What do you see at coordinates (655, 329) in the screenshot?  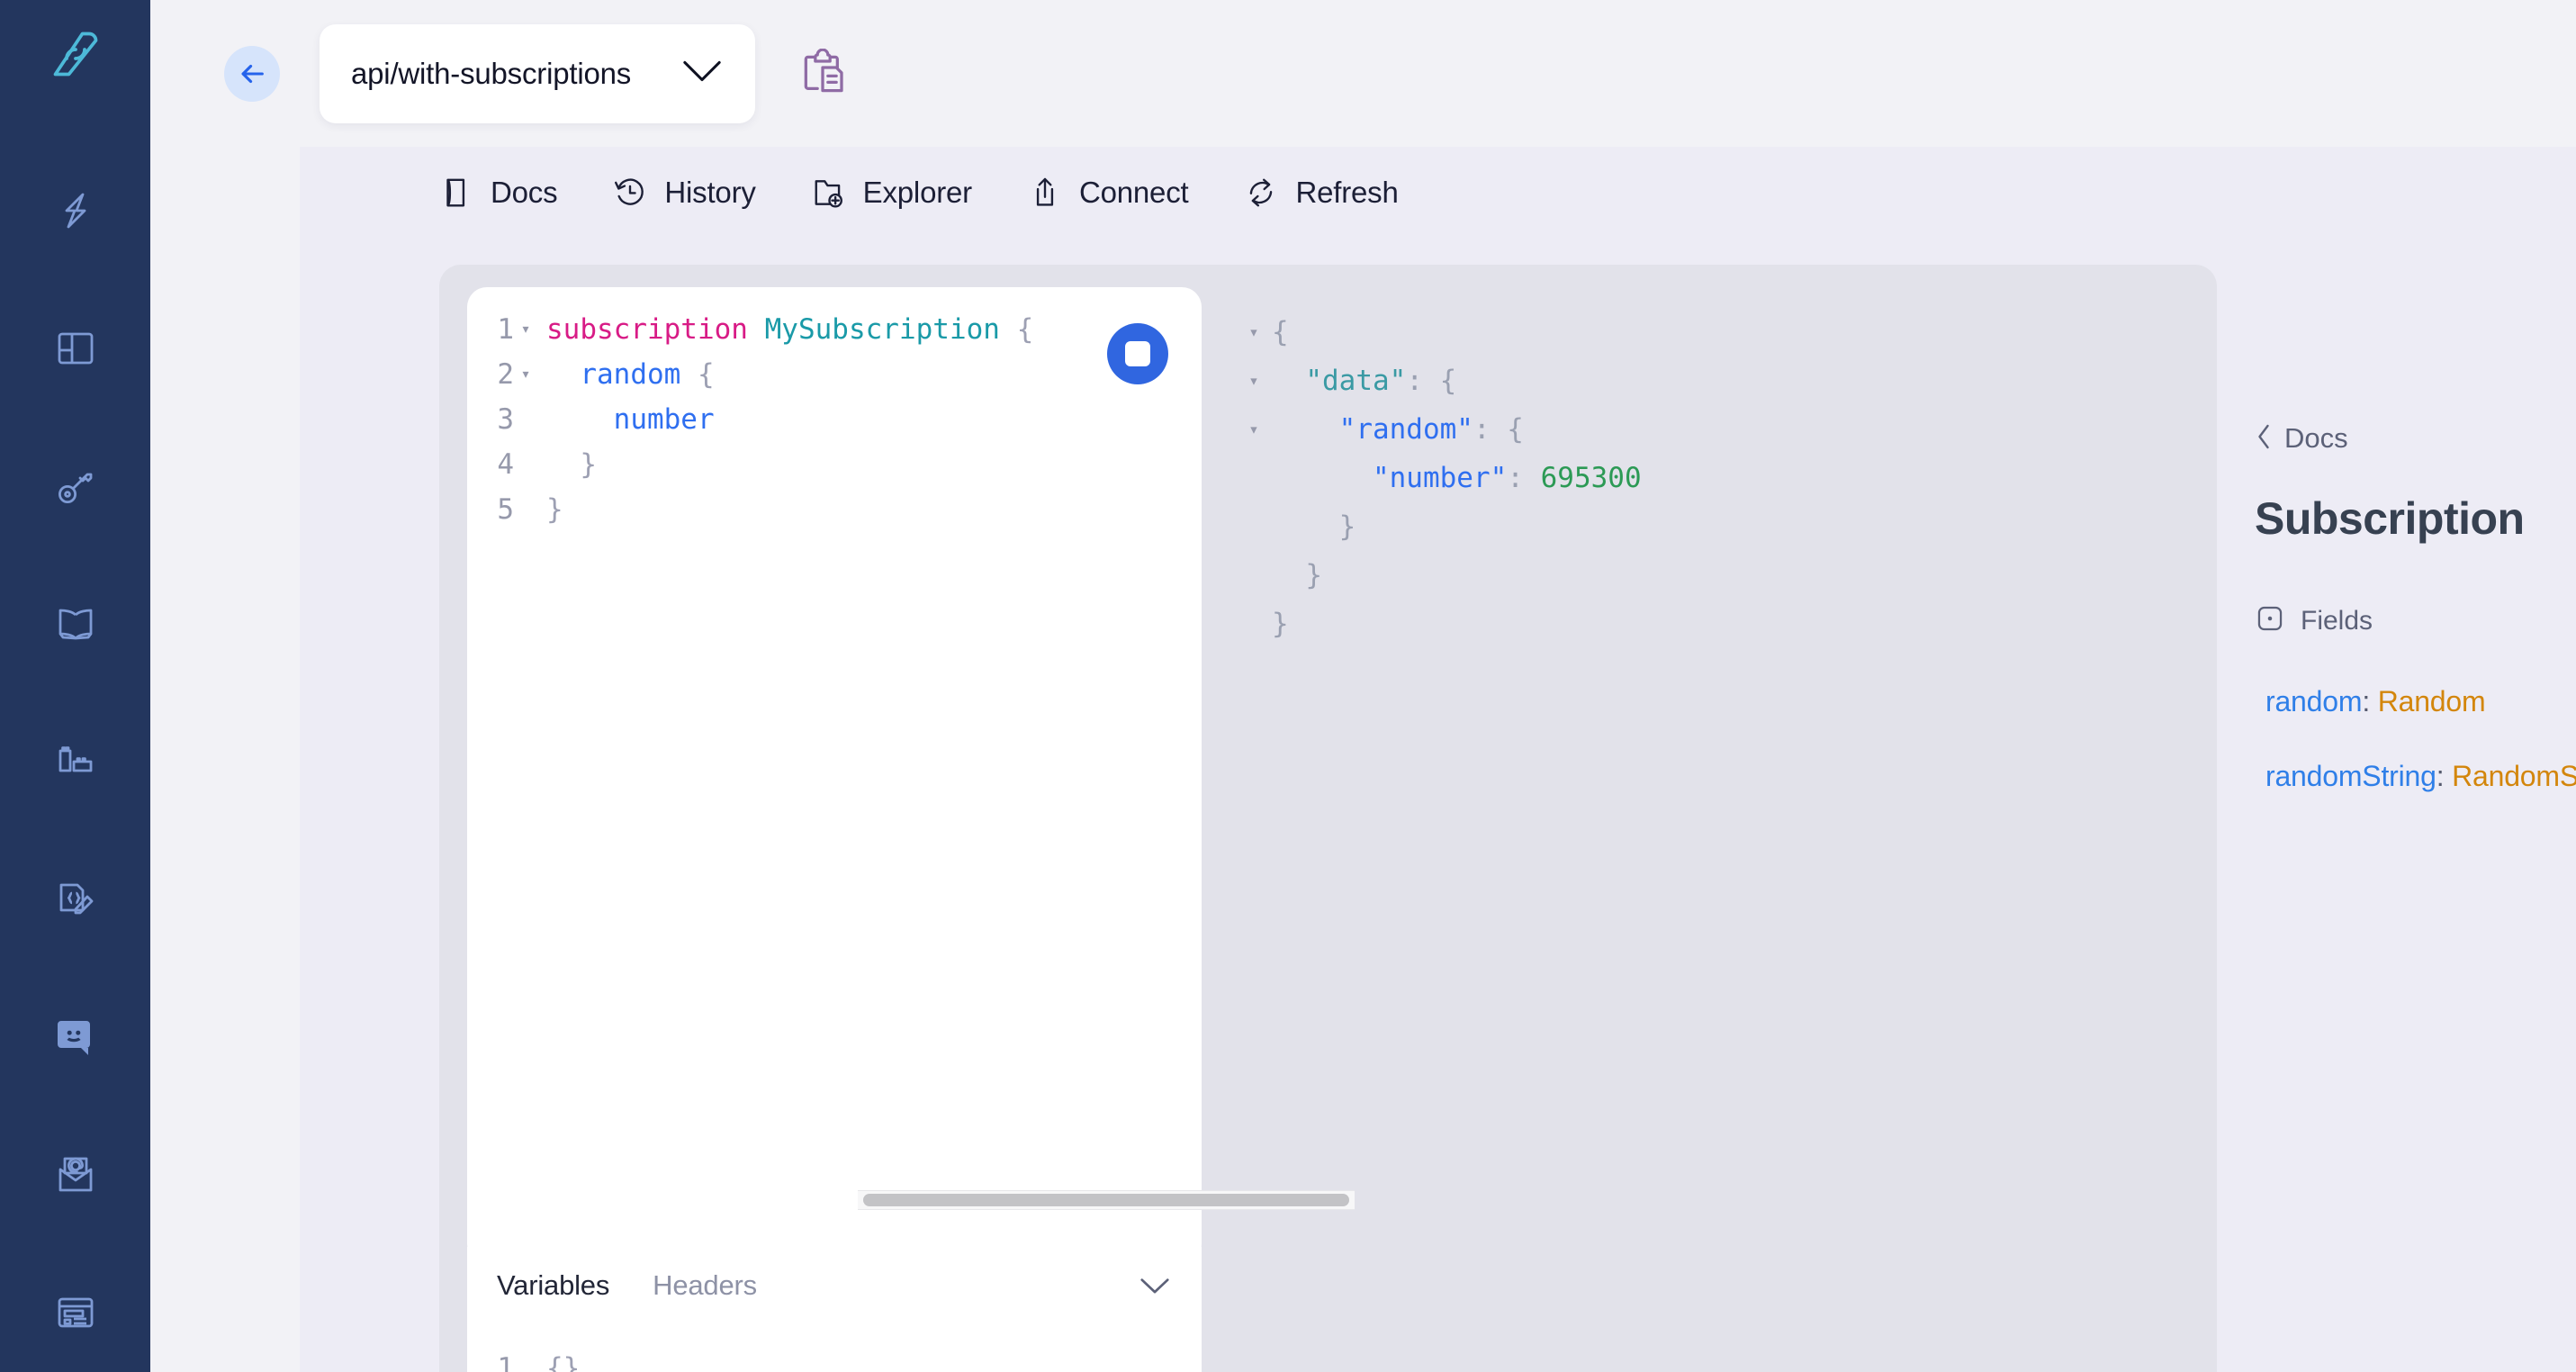 I see `code-token: subscription` at bounding box center [655, 329].